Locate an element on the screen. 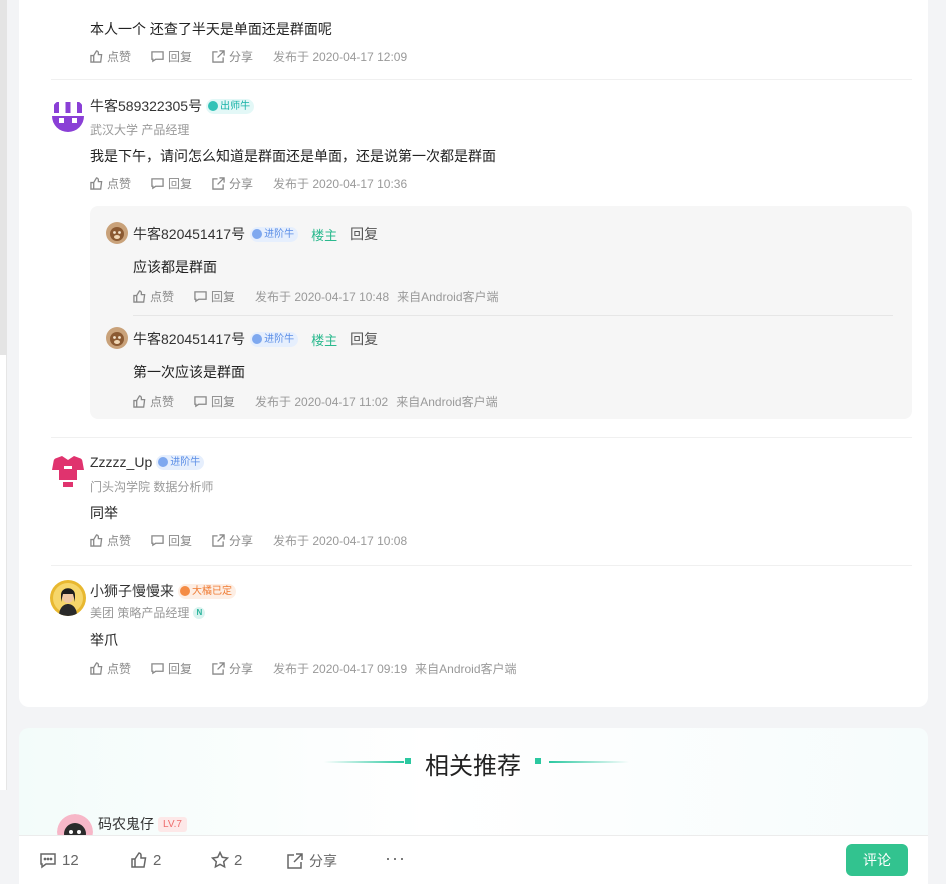 Image resolution: width=946 pixels, height=884 pixels. level-badge: LV.7 is located at coordinates (172, 824).